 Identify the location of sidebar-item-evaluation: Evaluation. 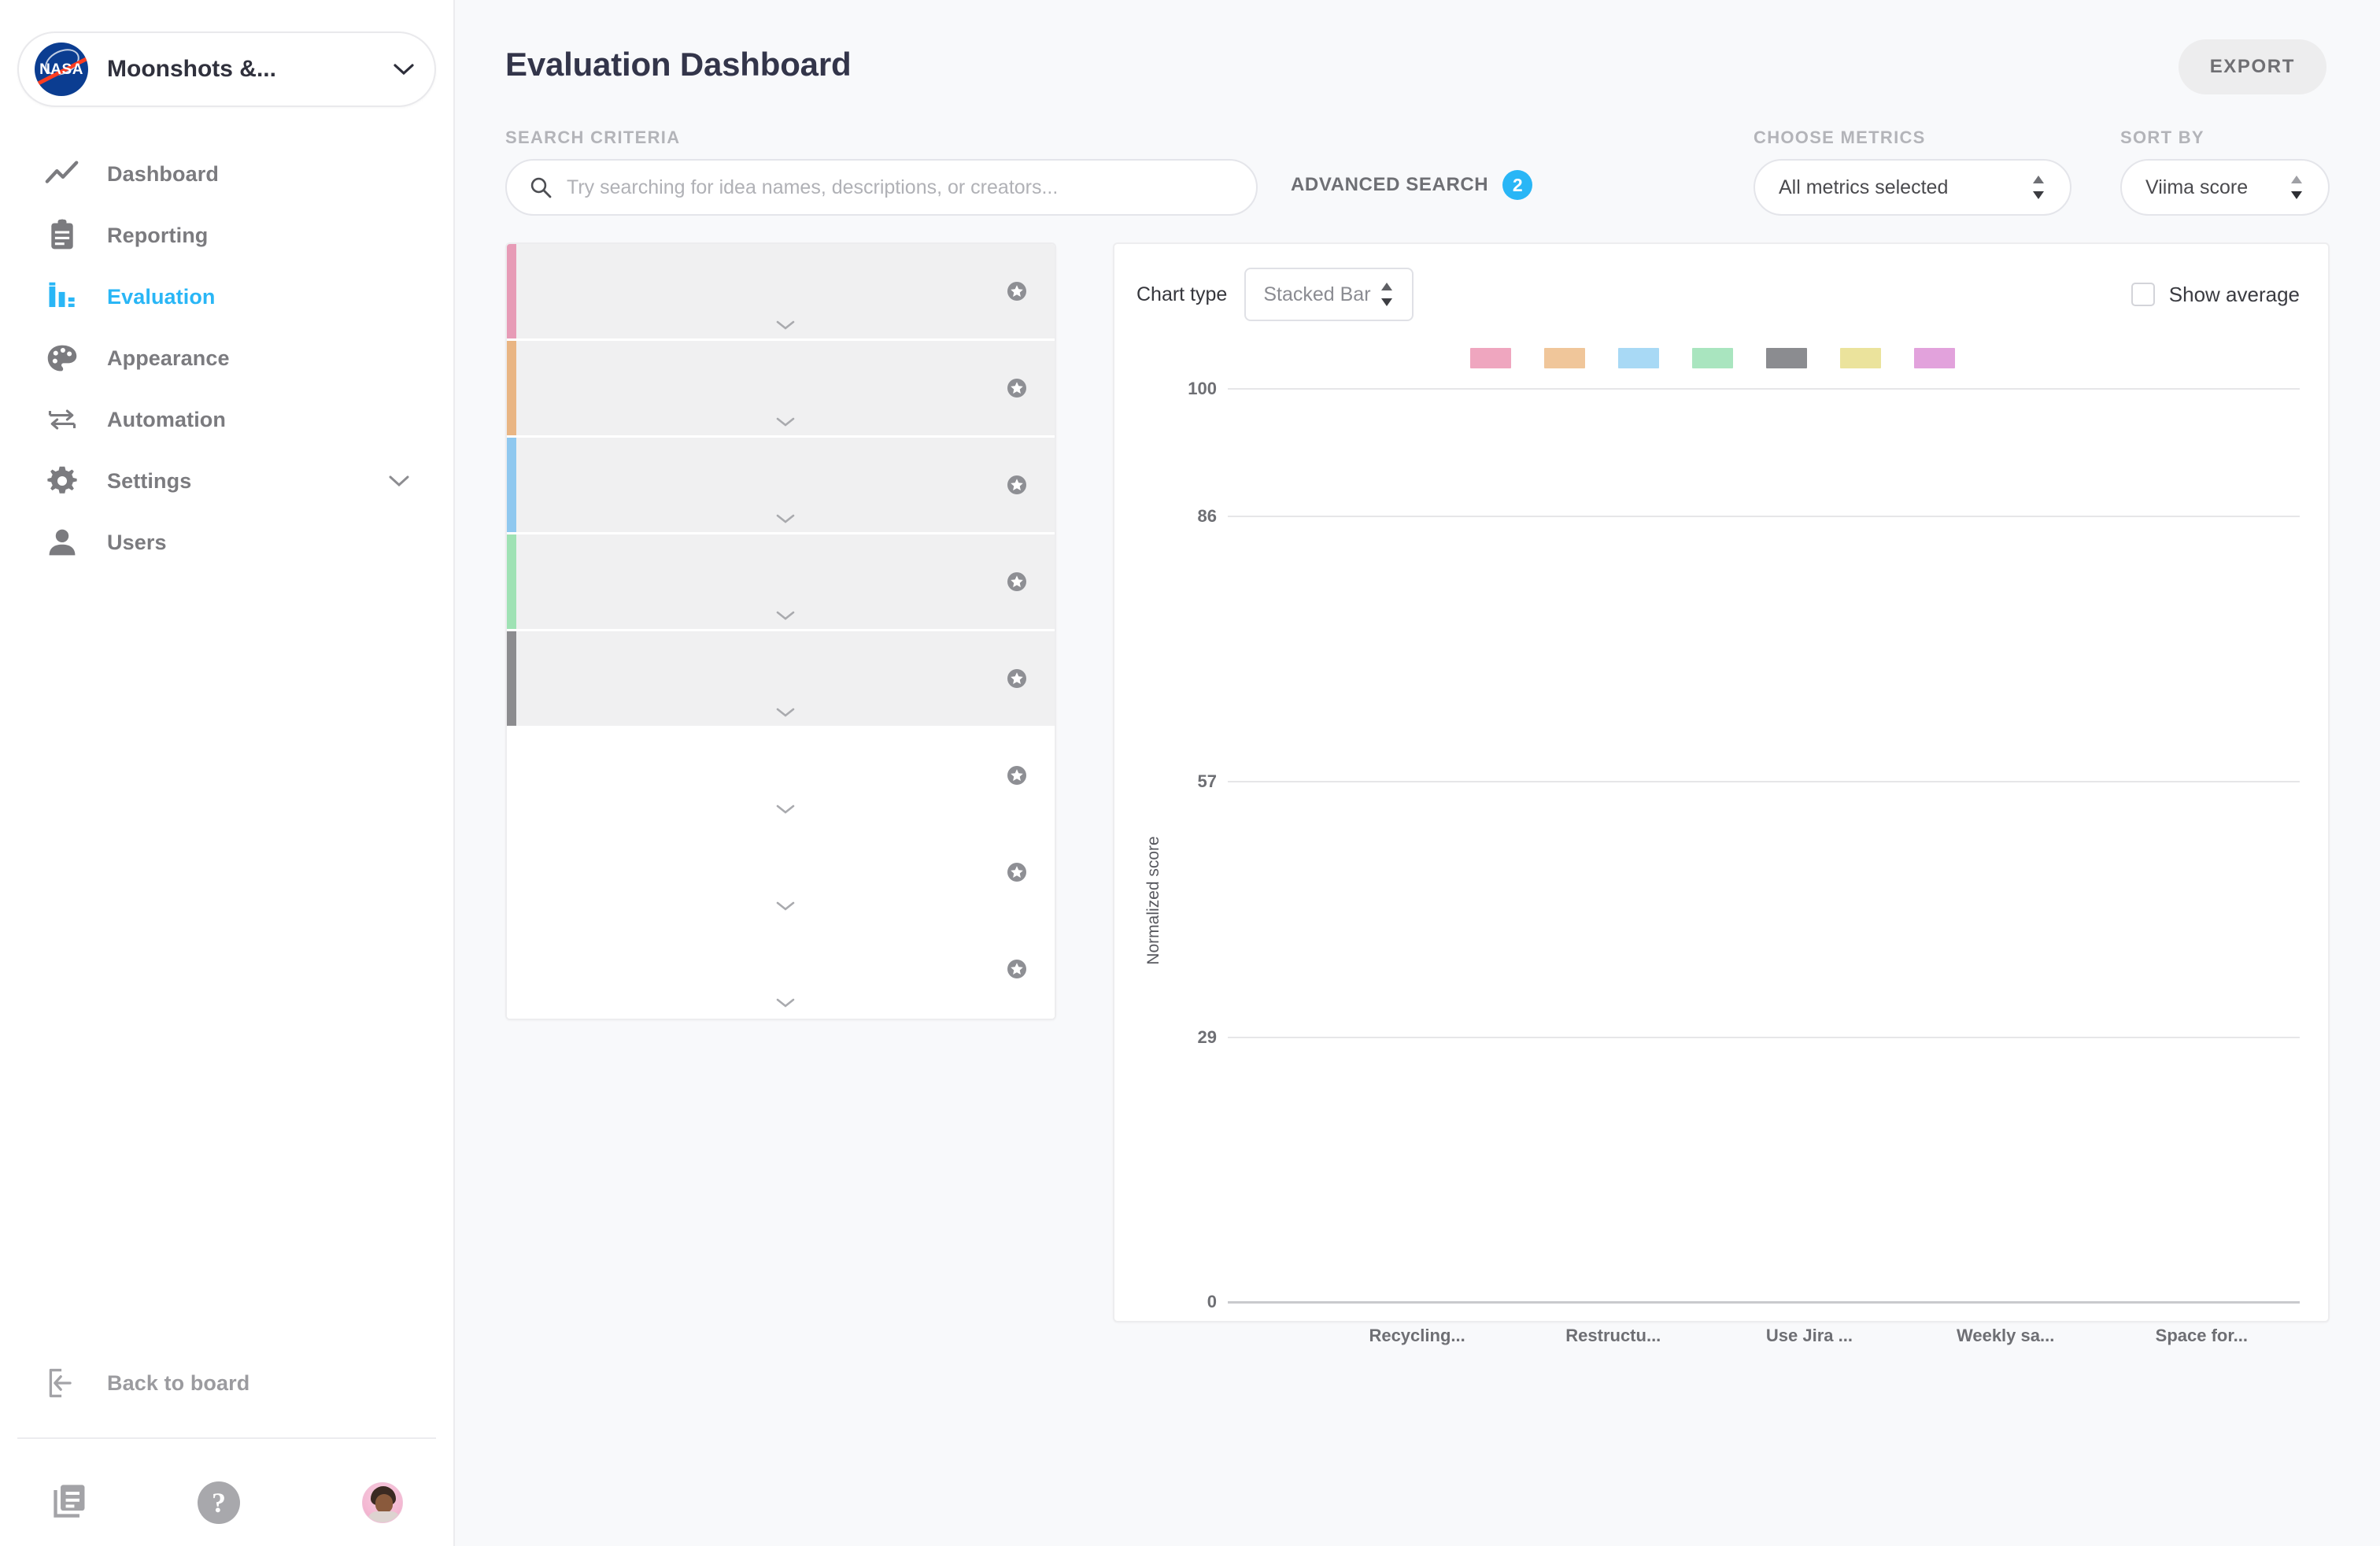
(226, 296).